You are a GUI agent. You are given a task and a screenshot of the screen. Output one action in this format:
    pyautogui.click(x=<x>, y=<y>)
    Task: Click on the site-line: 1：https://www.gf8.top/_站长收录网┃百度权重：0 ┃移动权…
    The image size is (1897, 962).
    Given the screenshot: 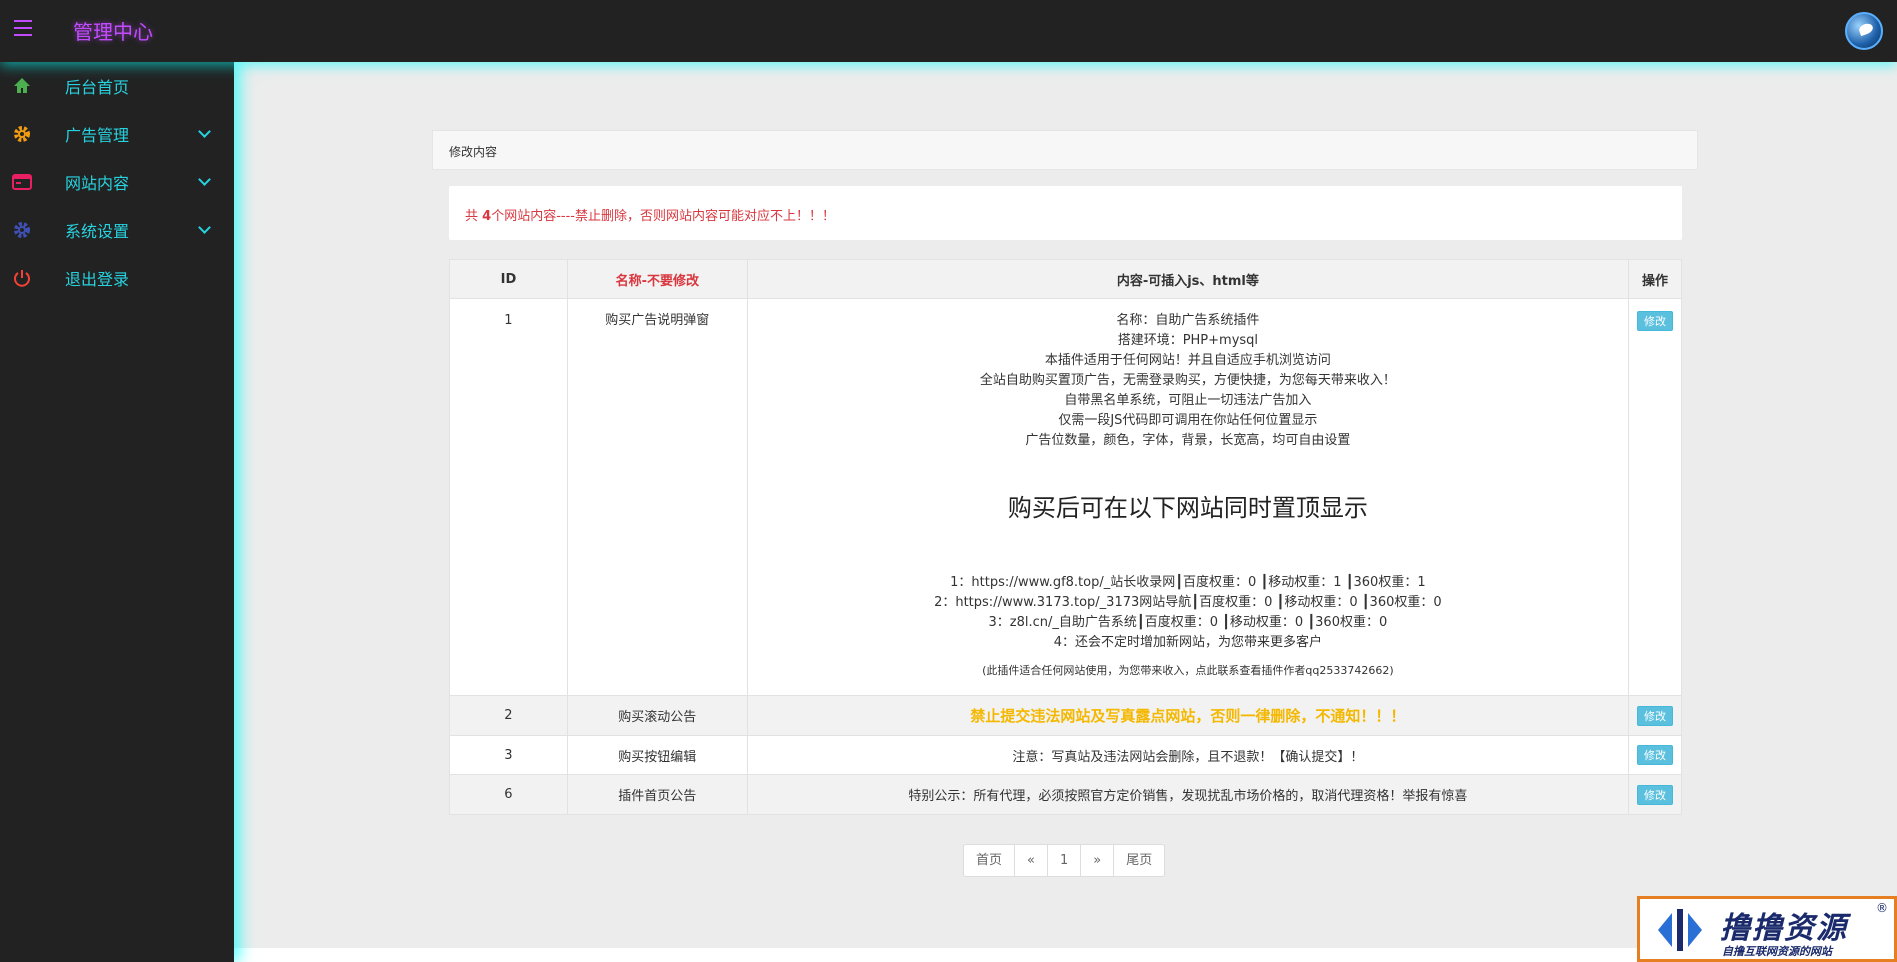 What is the action you would take?
    pyautogui.click(x=1188, y=582)
    